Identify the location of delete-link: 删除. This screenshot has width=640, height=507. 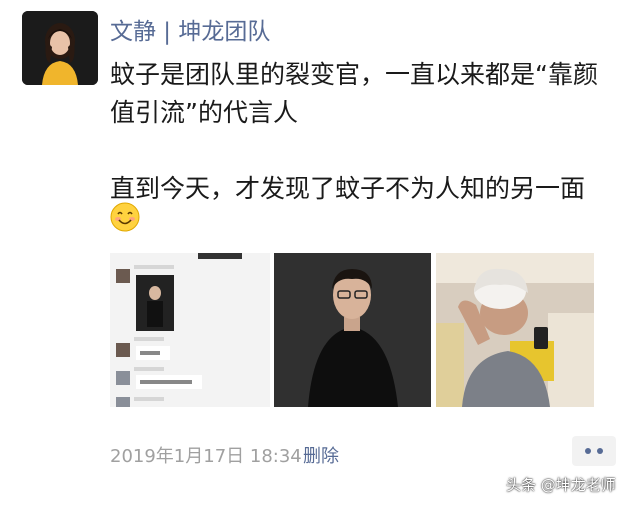
(321, 455).